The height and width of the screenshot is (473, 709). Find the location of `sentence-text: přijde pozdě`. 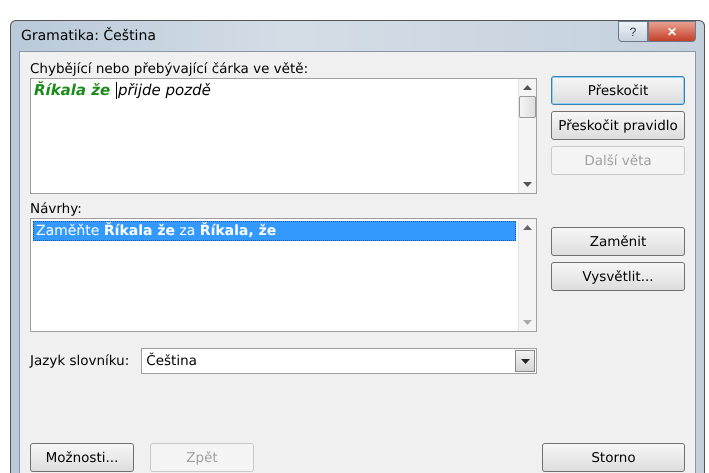

sentence-text: přijde pozdě is located at coordinates (164, 90).